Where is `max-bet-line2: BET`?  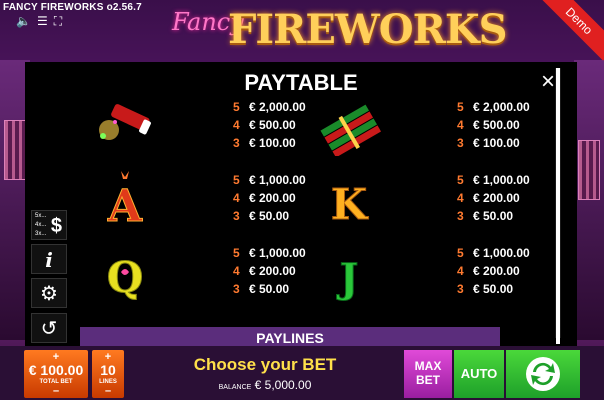
max-bet-line2: BET is located at coordinates (428, 380).